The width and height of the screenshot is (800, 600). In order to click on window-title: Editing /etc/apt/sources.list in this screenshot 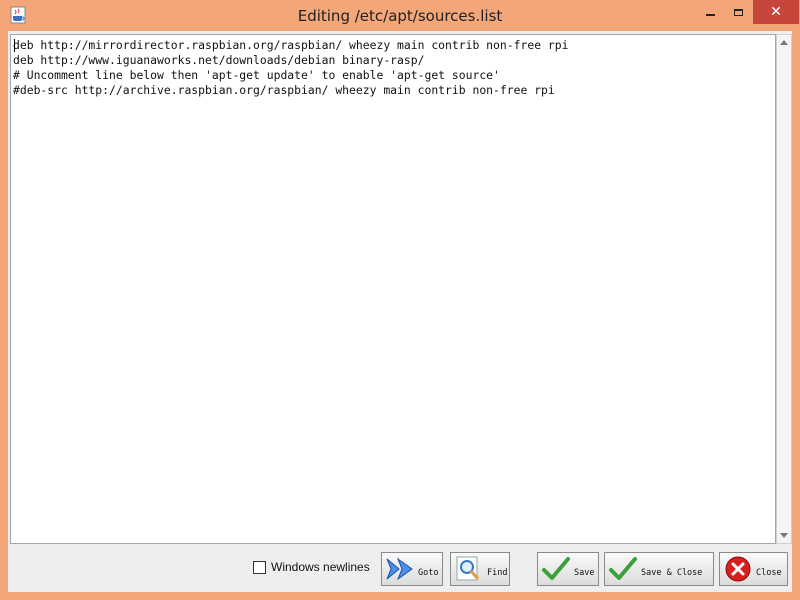, I will do `click(400, 16)`.